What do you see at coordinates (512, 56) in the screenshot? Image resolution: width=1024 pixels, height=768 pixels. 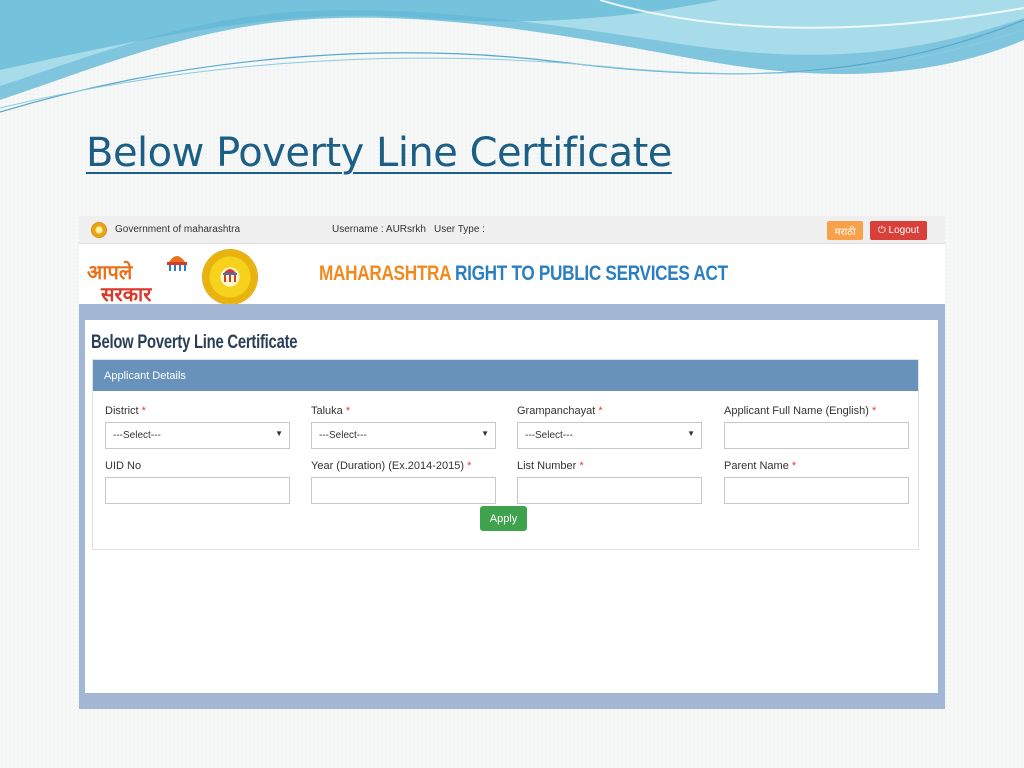 I see `decorative-wave-header` at bounding box center [512, 56].